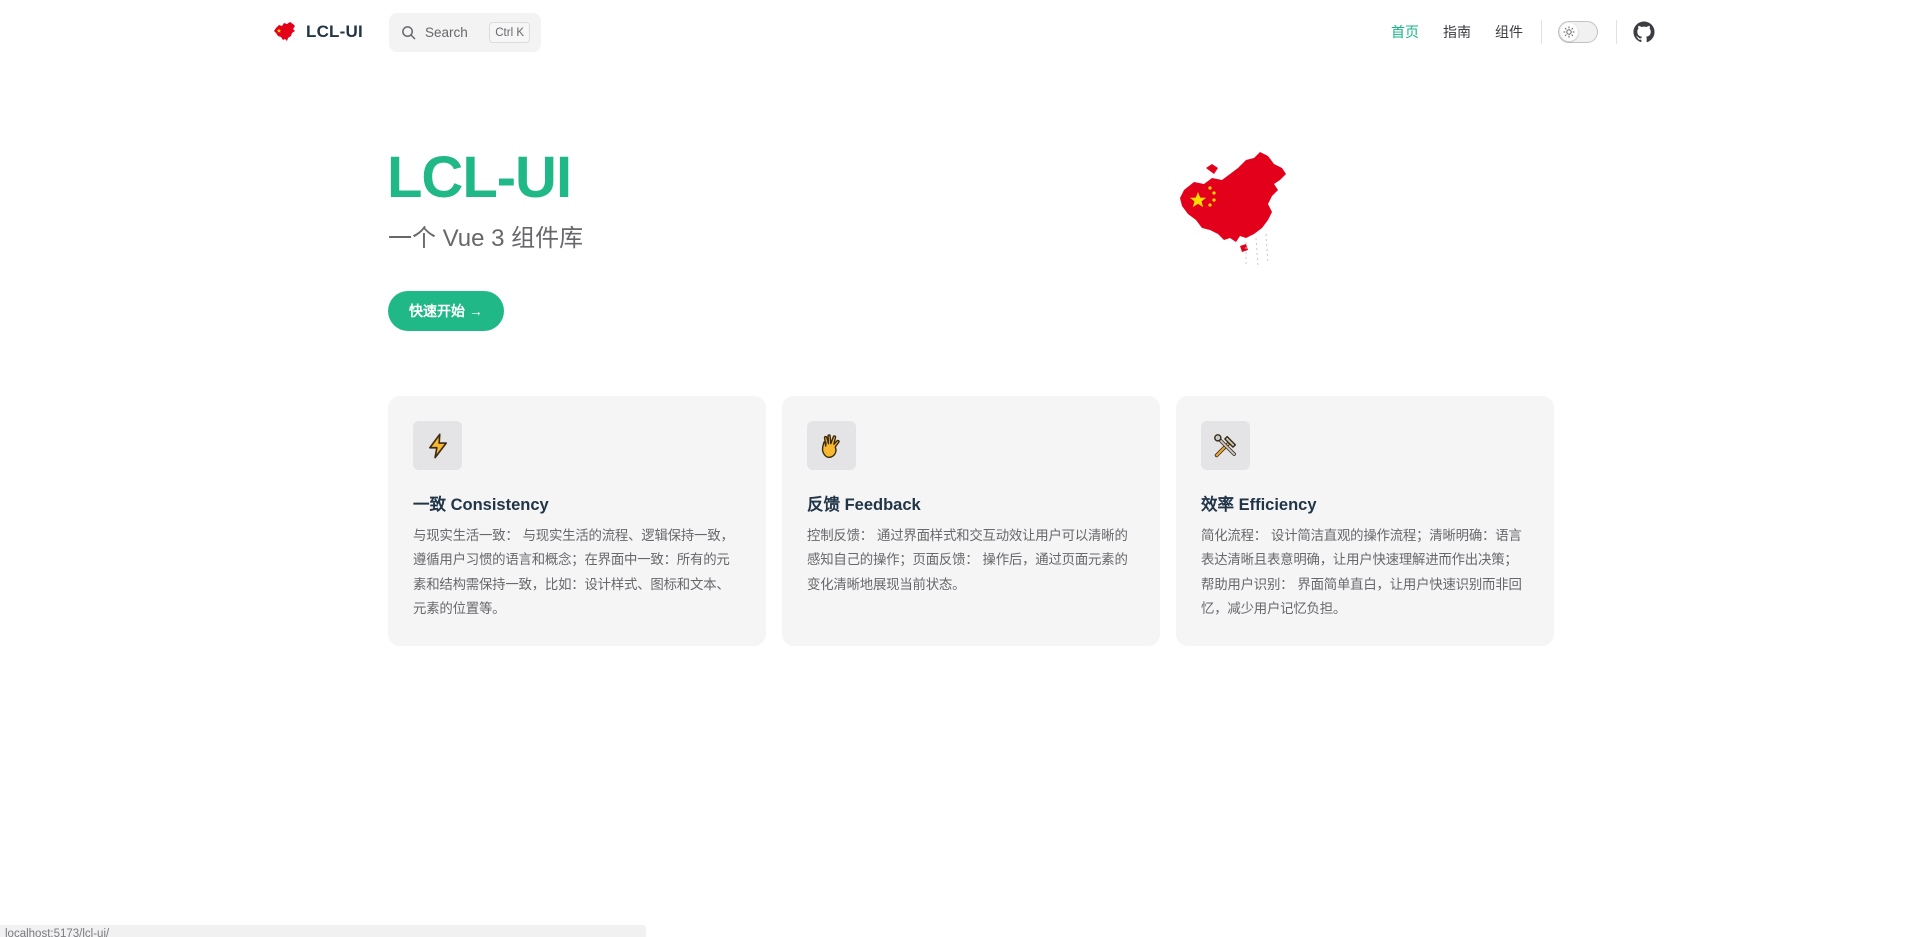 This screenshot has width=1920, height=937. I want to click on nav-menu: 首页 指南 组件, so click(1523, 32).